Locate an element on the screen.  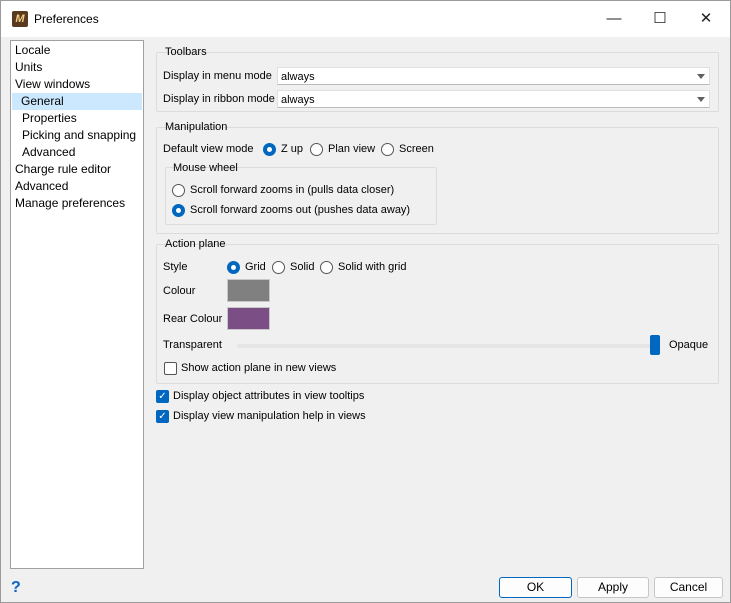
sidebar-item-manage-preferences: Manage preferences is located at coordinates (69, 203).